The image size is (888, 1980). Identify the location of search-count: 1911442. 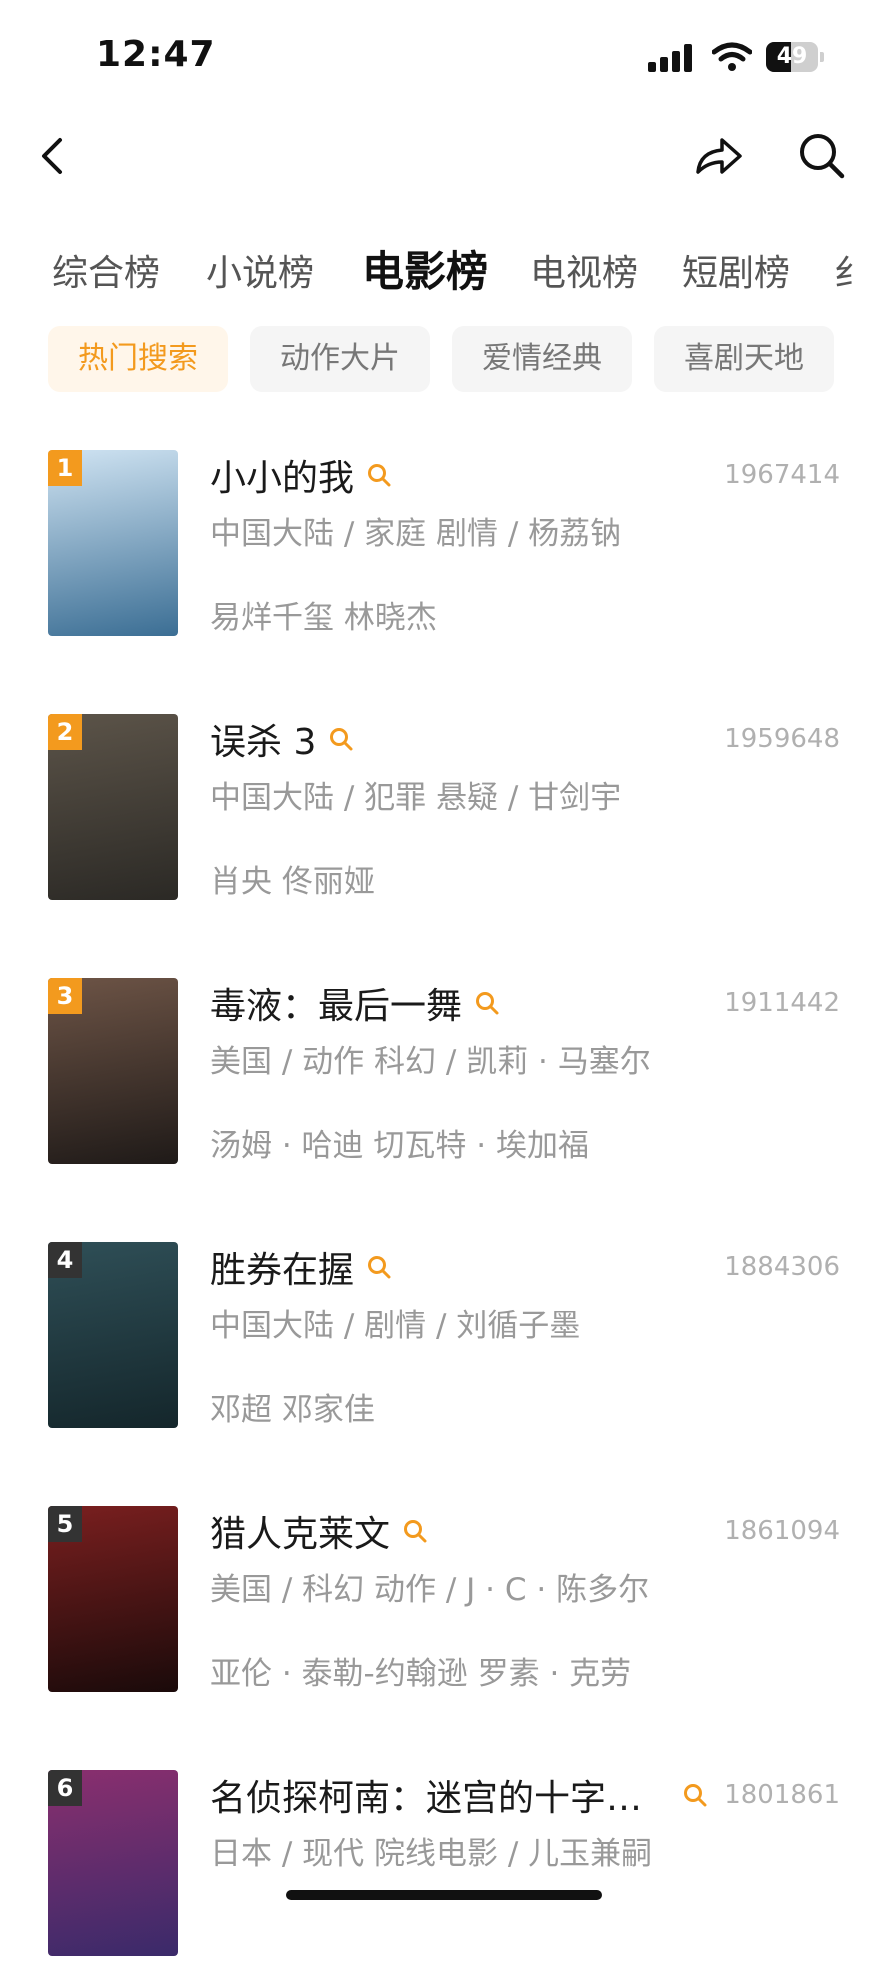
(782, 1003).